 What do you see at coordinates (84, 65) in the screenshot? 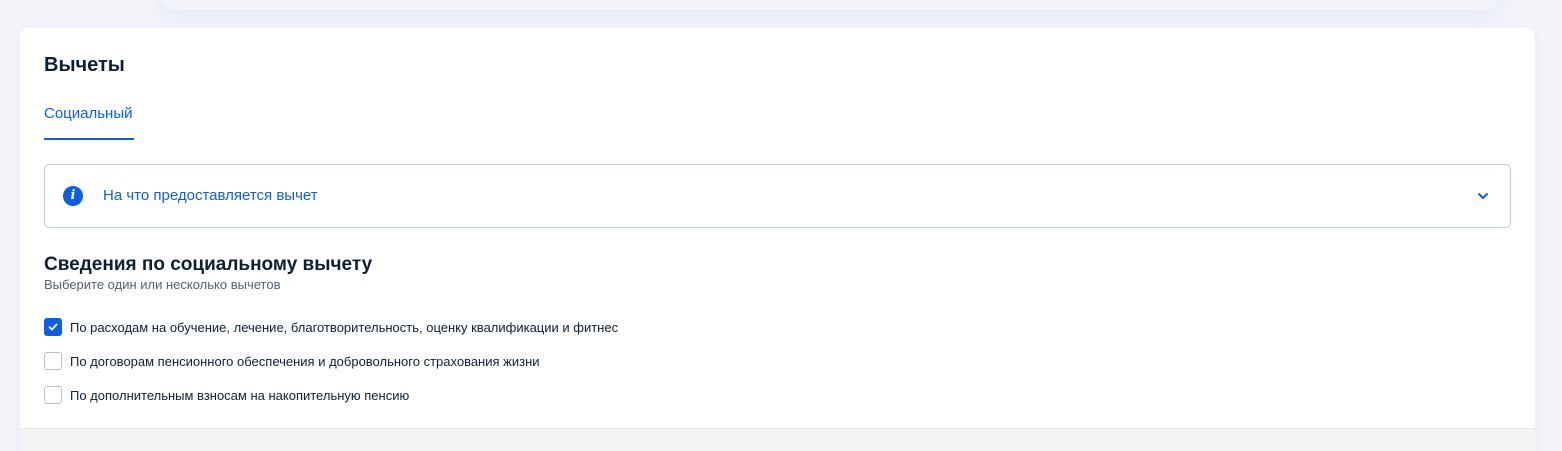
I see `card-title: Вычеты` at bounding box center [84, 65].